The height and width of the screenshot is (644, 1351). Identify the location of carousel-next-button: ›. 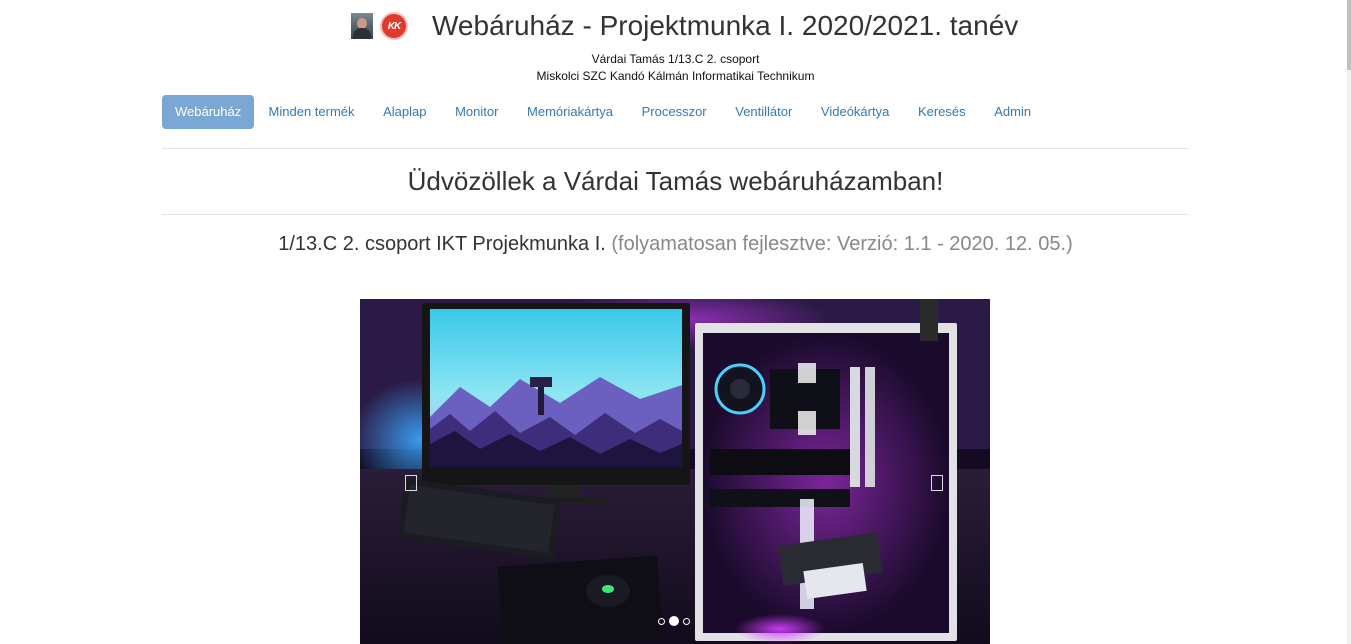
(937, 483).